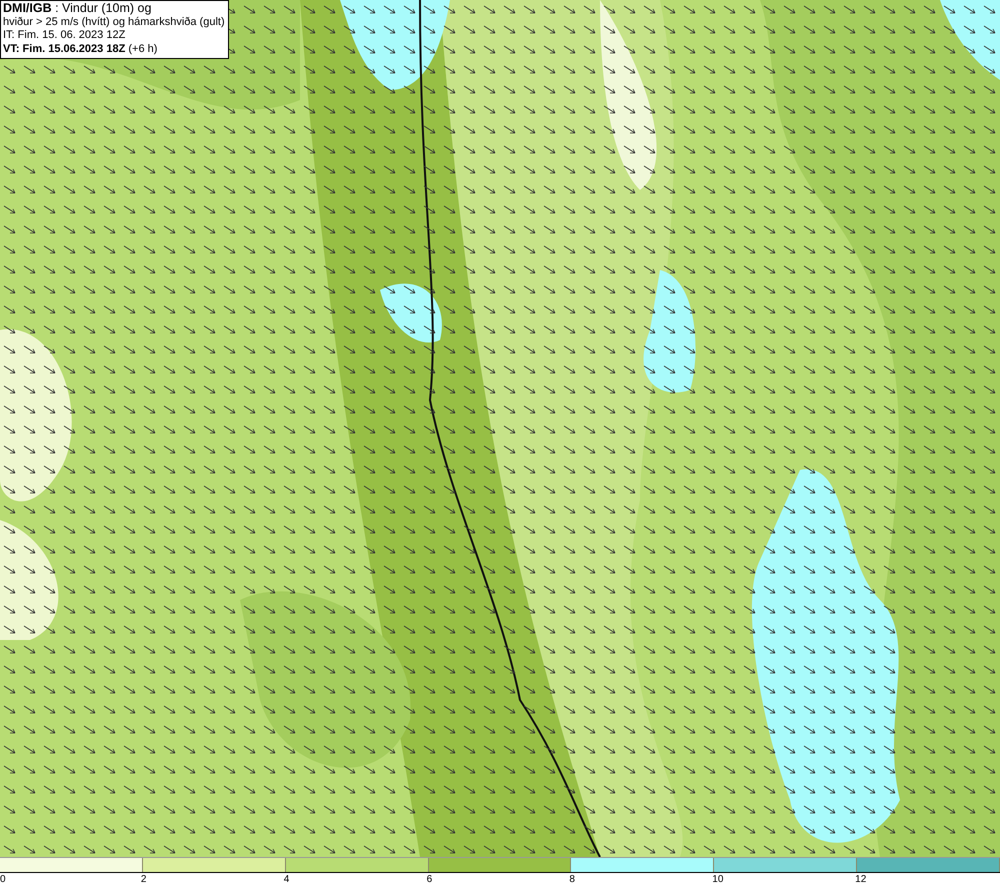 The width and height of the screenshot is (1000, 887). Describe the element at coordinates (64, 35) in the screenshot. I see `title-line: IT: Fim. 15. 06. 2023 12Z` at that location.